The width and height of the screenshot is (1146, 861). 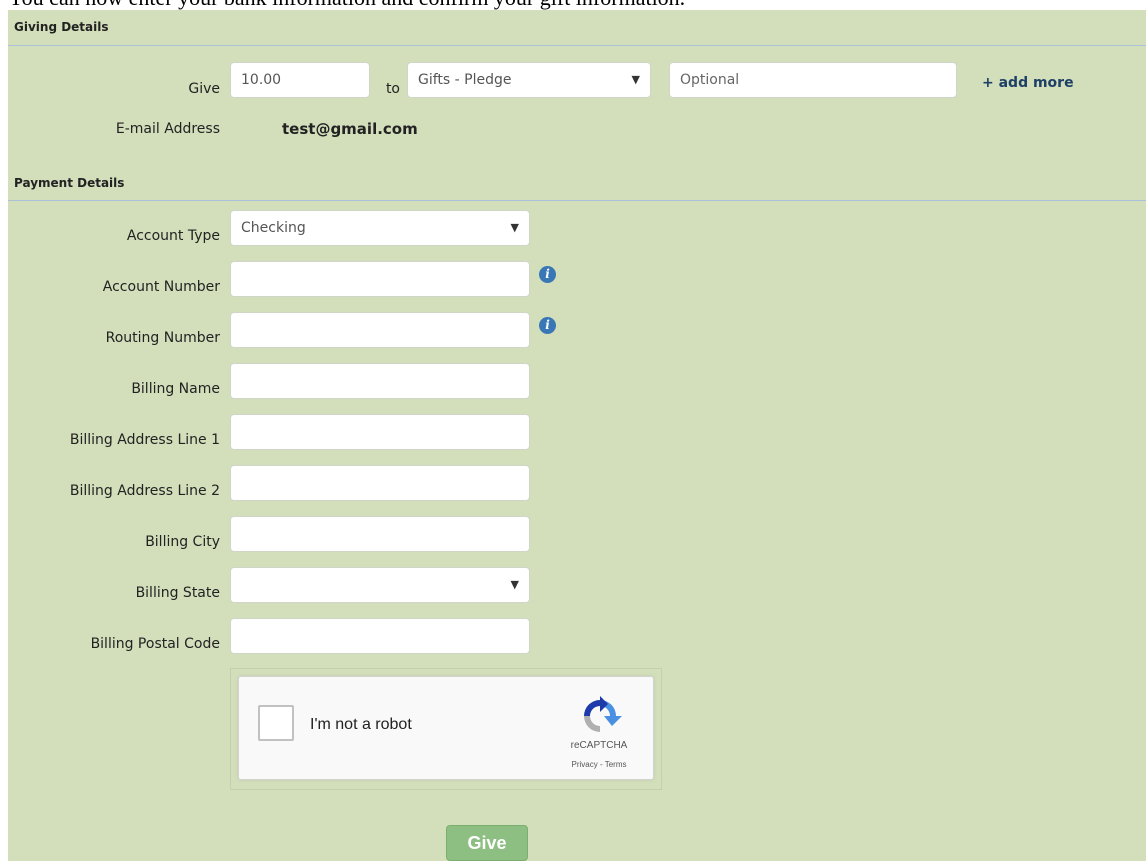 What do you see at coordinates (155, 644) in the screenshot?
I see `billing-postal-label: Billing Postal Code` at bounding box center [155, 644].